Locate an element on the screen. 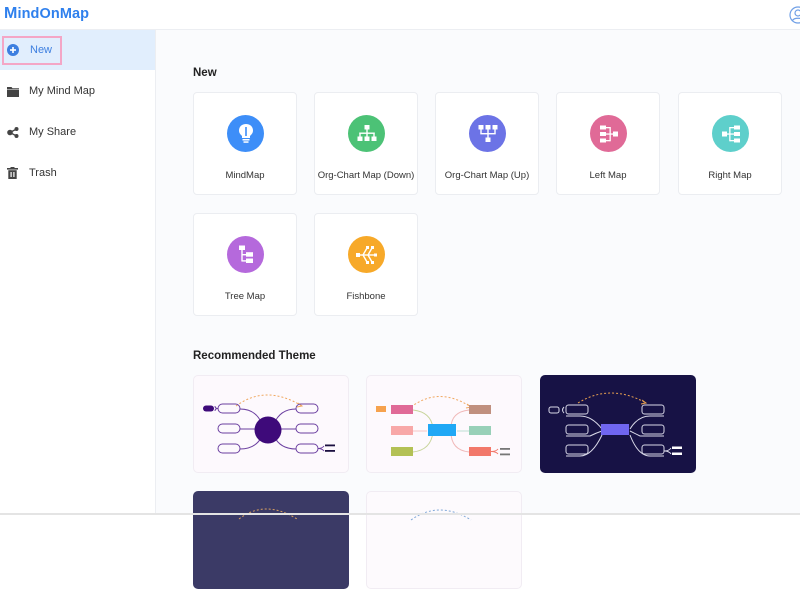 This screenshot has width=800, height=589. theme-preview-slate is located at coordinates (268, 514).